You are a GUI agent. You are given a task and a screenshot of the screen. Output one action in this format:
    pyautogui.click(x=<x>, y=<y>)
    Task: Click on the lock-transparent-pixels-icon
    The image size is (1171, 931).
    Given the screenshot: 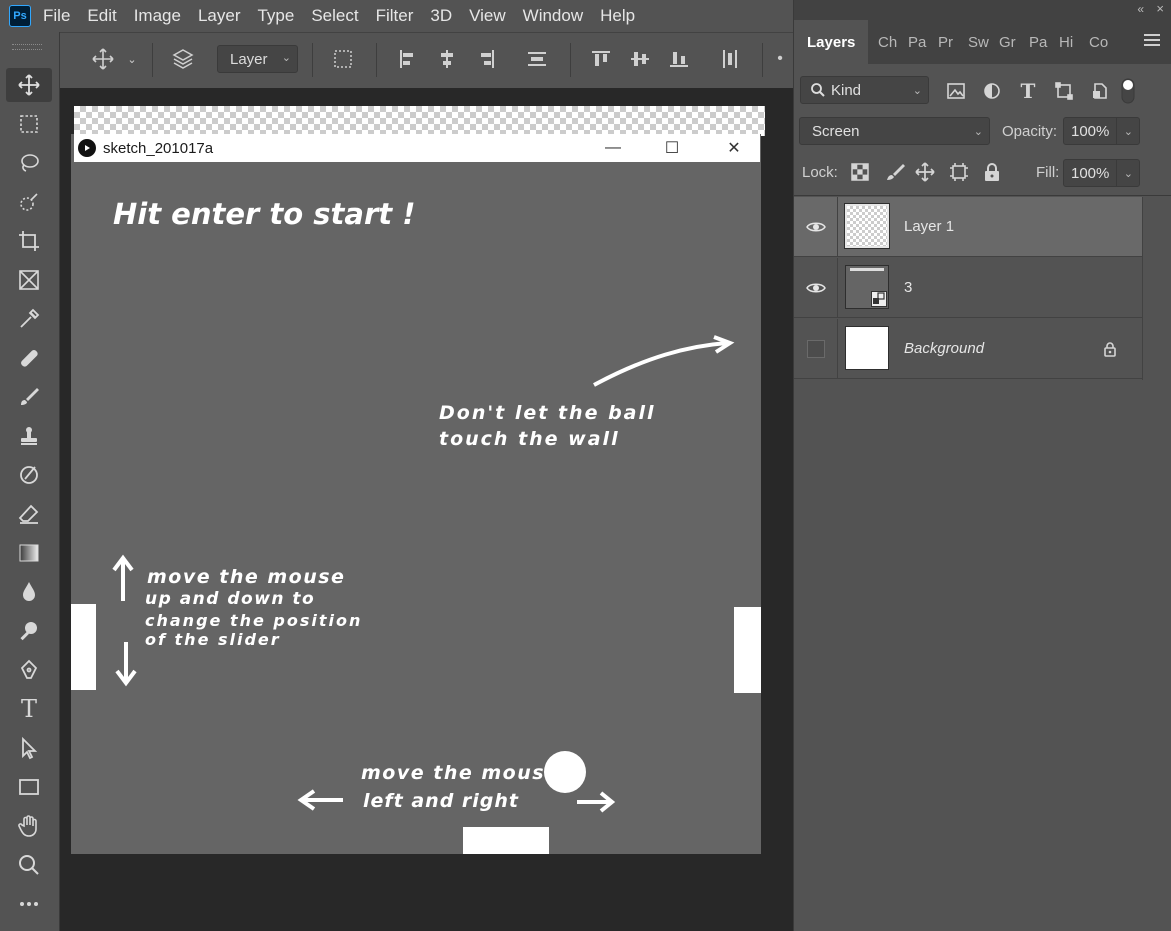 What is the action you would take?
    pyautogui.click(x=860, y=174)
    